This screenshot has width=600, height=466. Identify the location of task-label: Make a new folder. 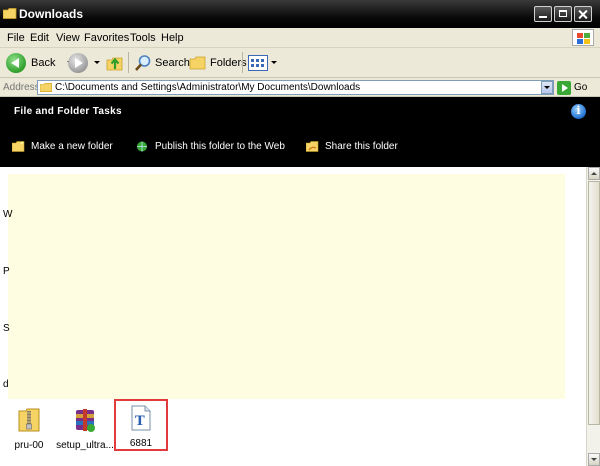
(72, 146).